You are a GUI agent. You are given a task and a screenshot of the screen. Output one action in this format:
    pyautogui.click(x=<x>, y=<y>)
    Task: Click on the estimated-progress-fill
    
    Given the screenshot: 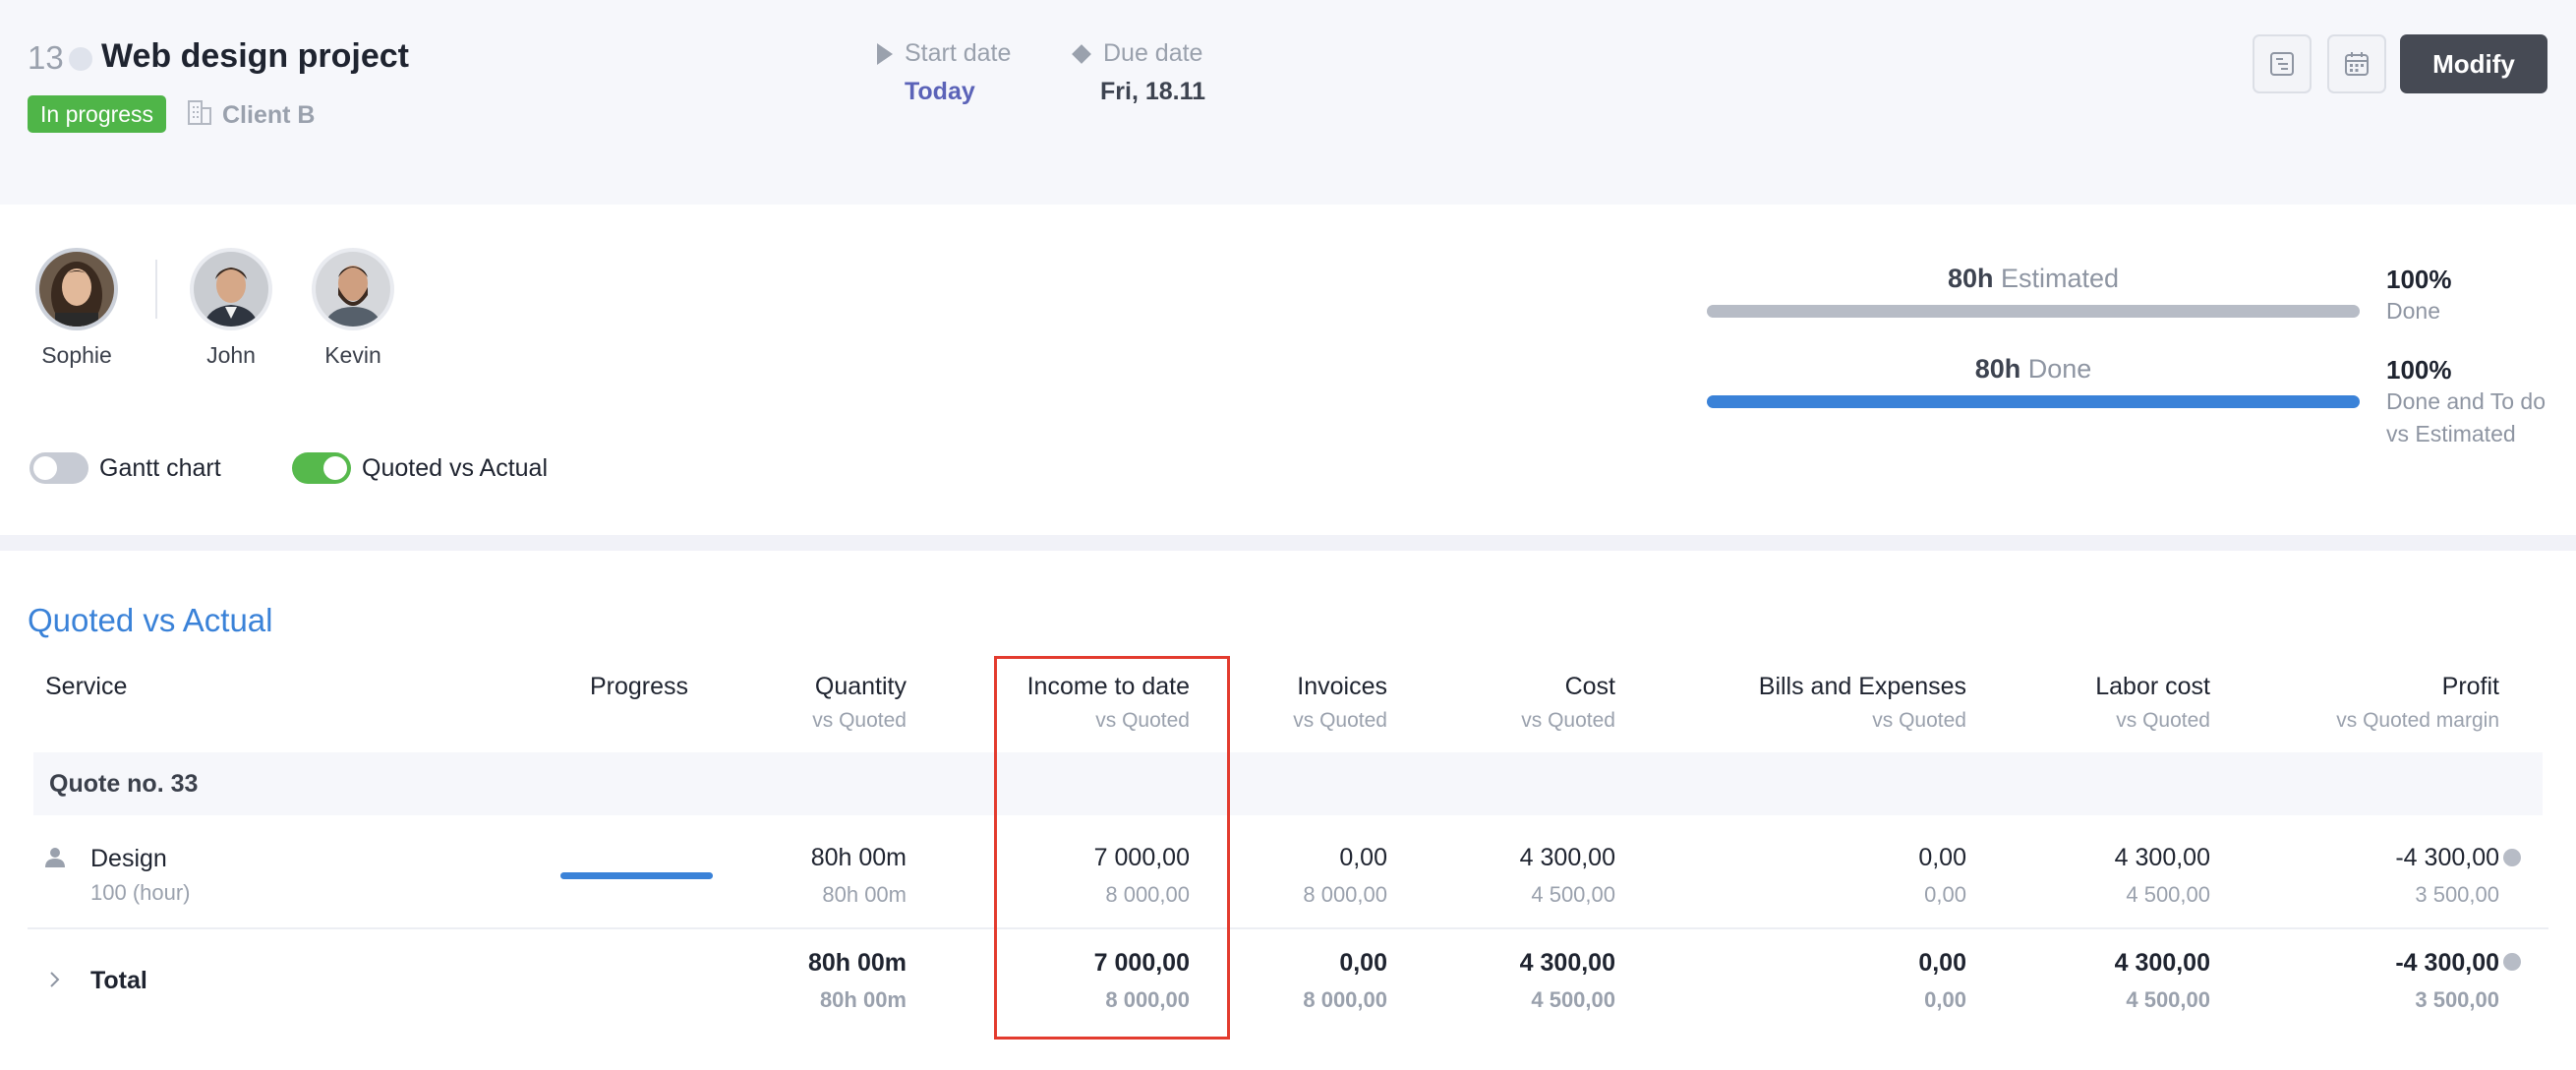 What is the action you would take?
    pyautogui.click(x=2033, y=311)
    